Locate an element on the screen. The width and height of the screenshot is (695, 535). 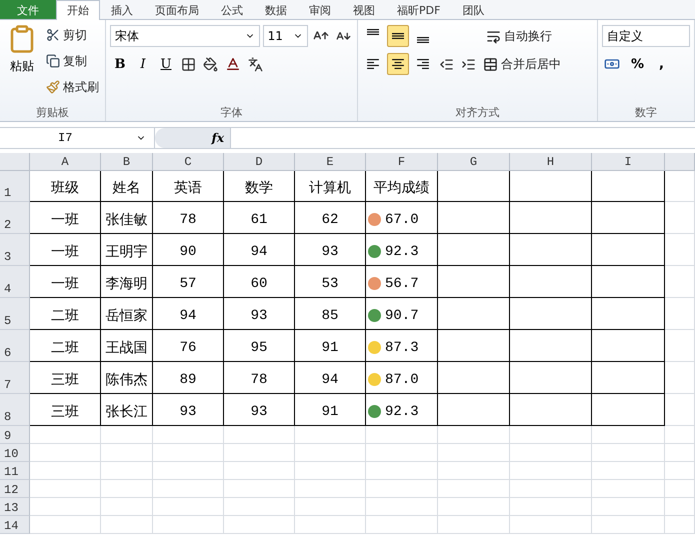
ribbon-tab: 公式 is located at coordinates (232, 9).